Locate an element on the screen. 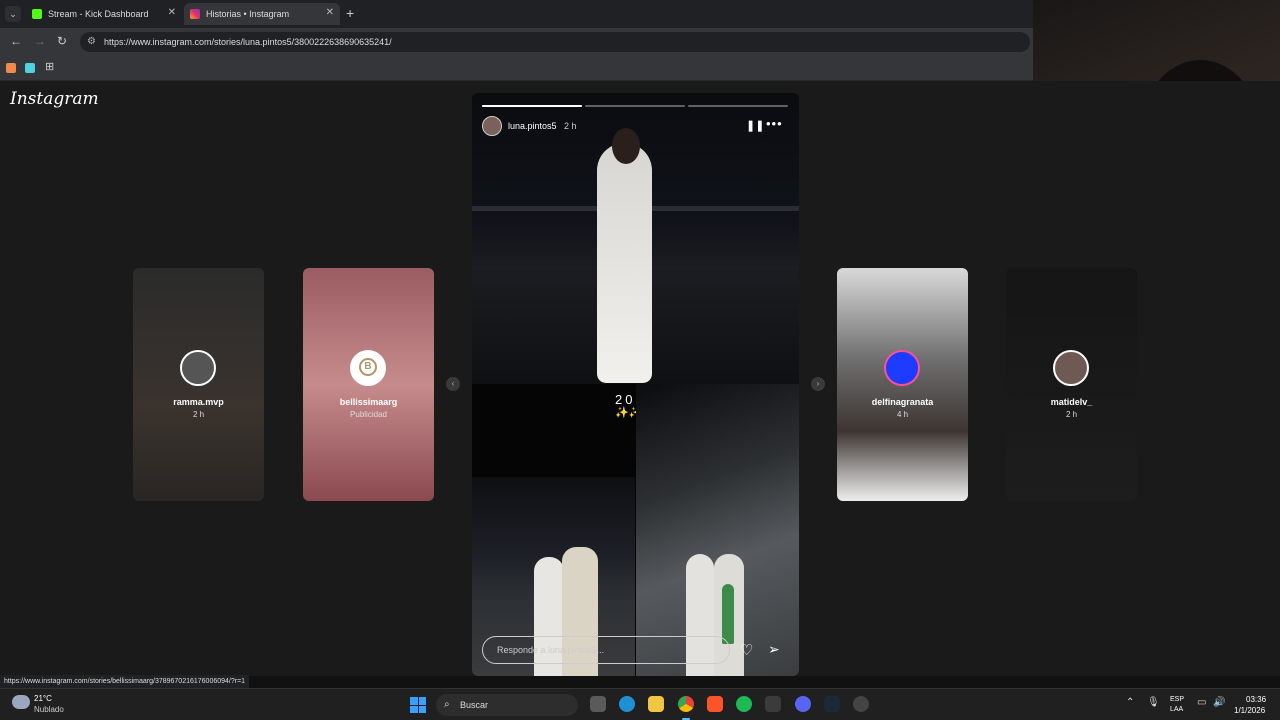 Image resolution: width=1280 pixels, height=720 pixels. progress-fill is located at coordinates (532, 106).